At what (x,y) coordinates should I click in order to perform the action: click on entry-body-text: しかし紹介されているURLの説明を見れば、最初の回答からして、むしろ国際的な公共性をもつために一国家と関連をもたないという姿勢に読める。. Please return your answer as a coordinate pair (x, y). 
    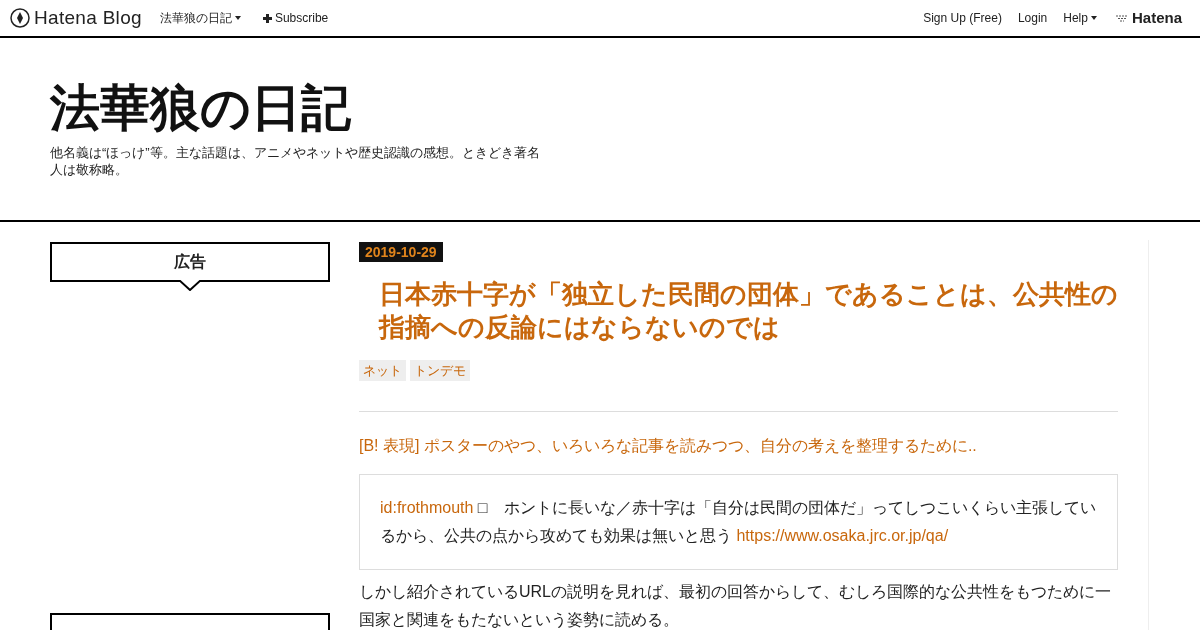
    Looking at the image, I should click on (735, 606).